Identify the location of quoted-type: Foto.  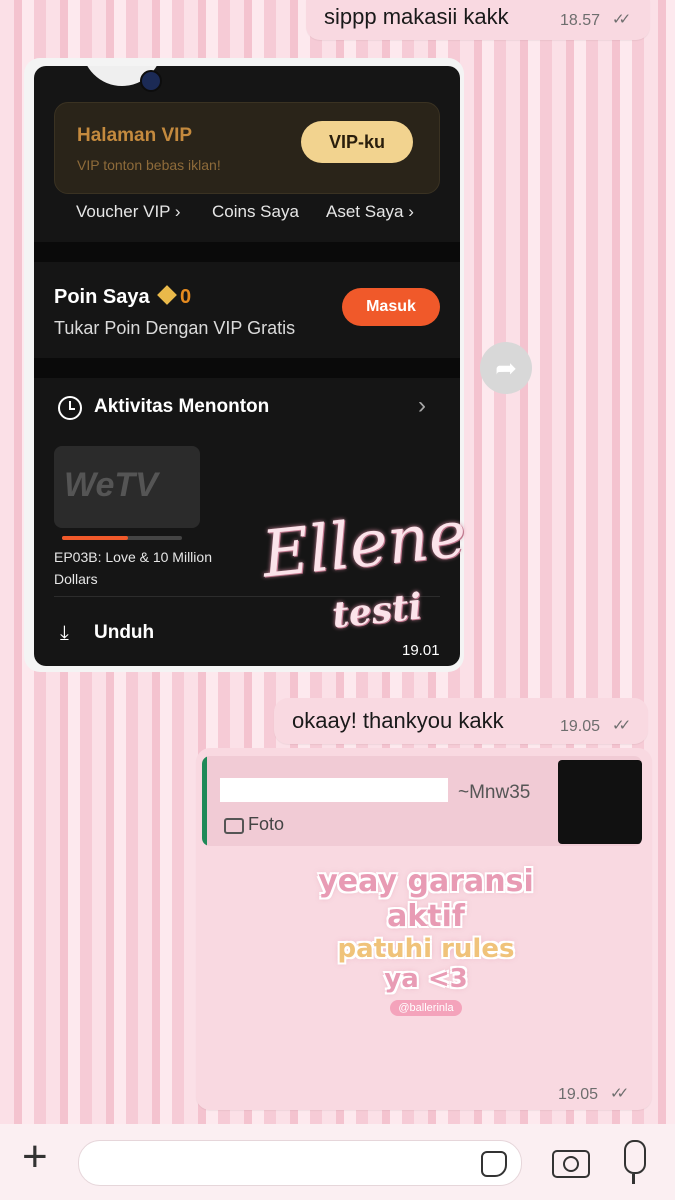
(266, 824).